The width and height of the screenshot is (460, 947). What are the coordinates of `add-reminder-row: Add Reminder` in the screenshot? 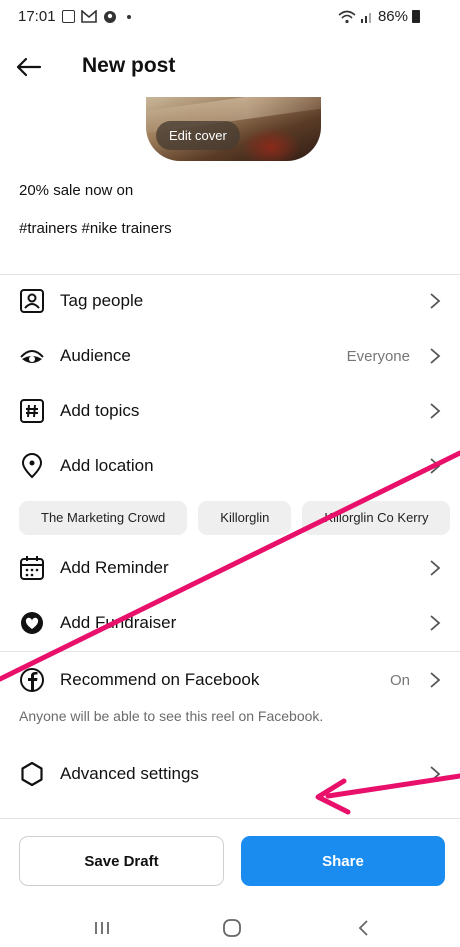 It's located at (230, 568).